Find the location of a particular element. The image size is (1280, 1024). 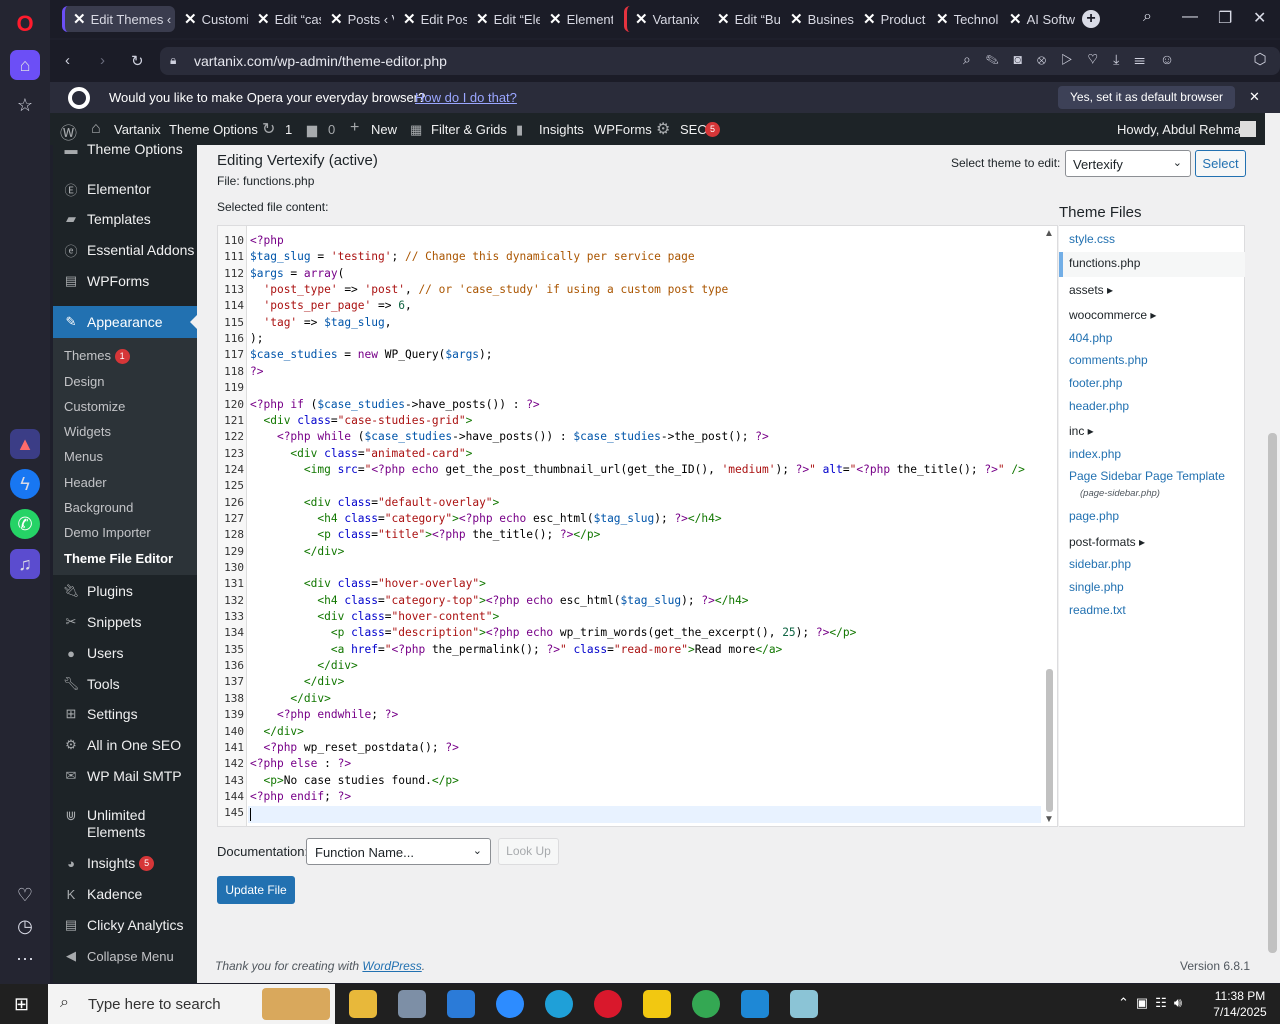

new-tab-icon: + is located at coordinates (1091, 19).